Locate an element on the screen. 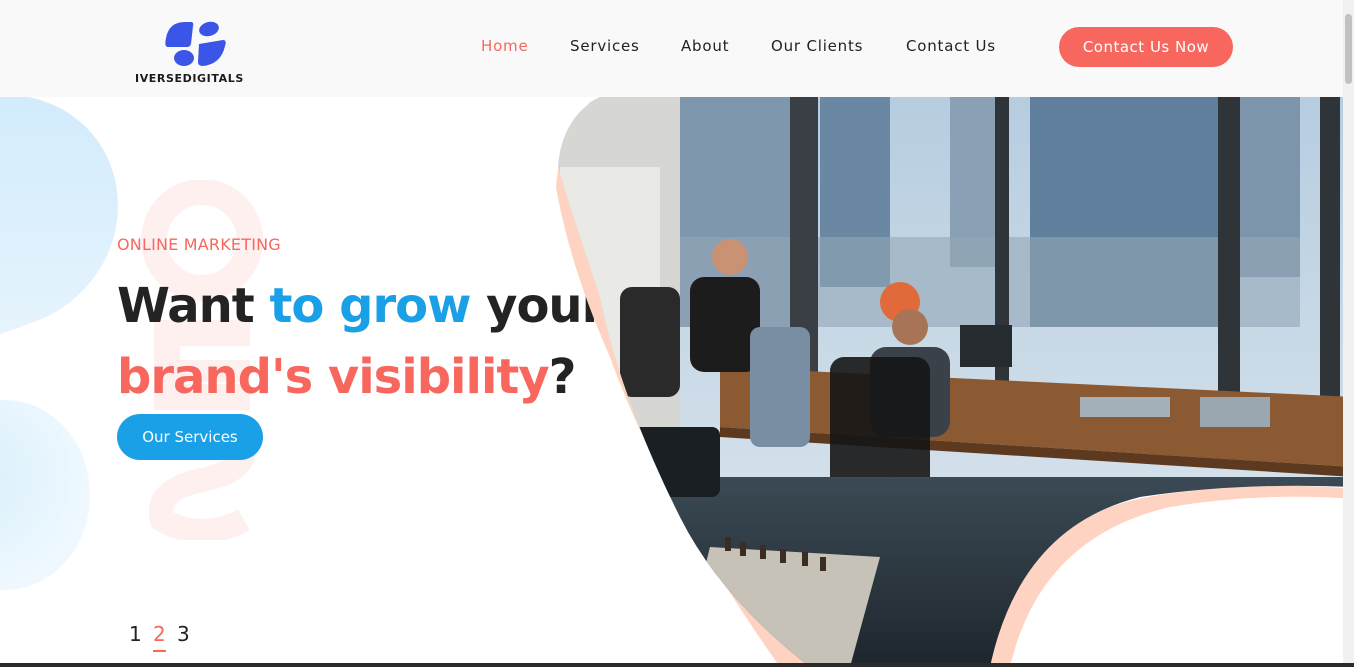  pager-page-2: 2 is located at coordinates (159, 637).